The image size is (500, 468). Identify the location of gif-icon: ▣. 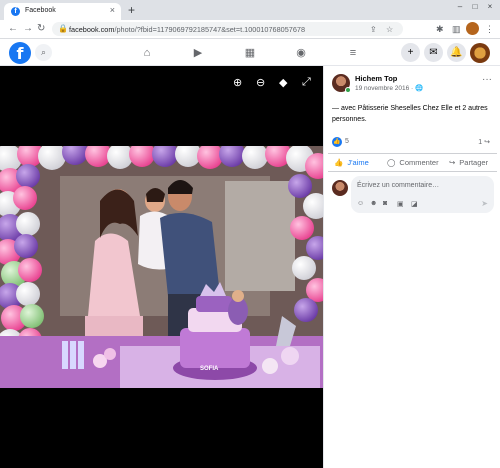
(400, 204).